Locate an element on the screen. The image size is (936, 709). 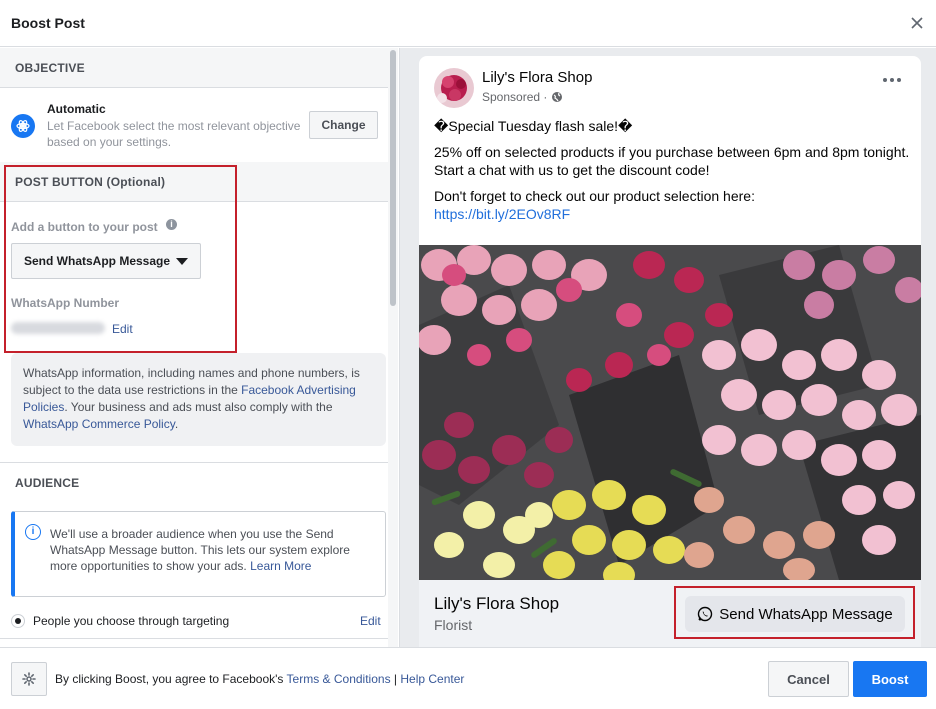
objective-automatic-icon is located at coordinates (23, 126).